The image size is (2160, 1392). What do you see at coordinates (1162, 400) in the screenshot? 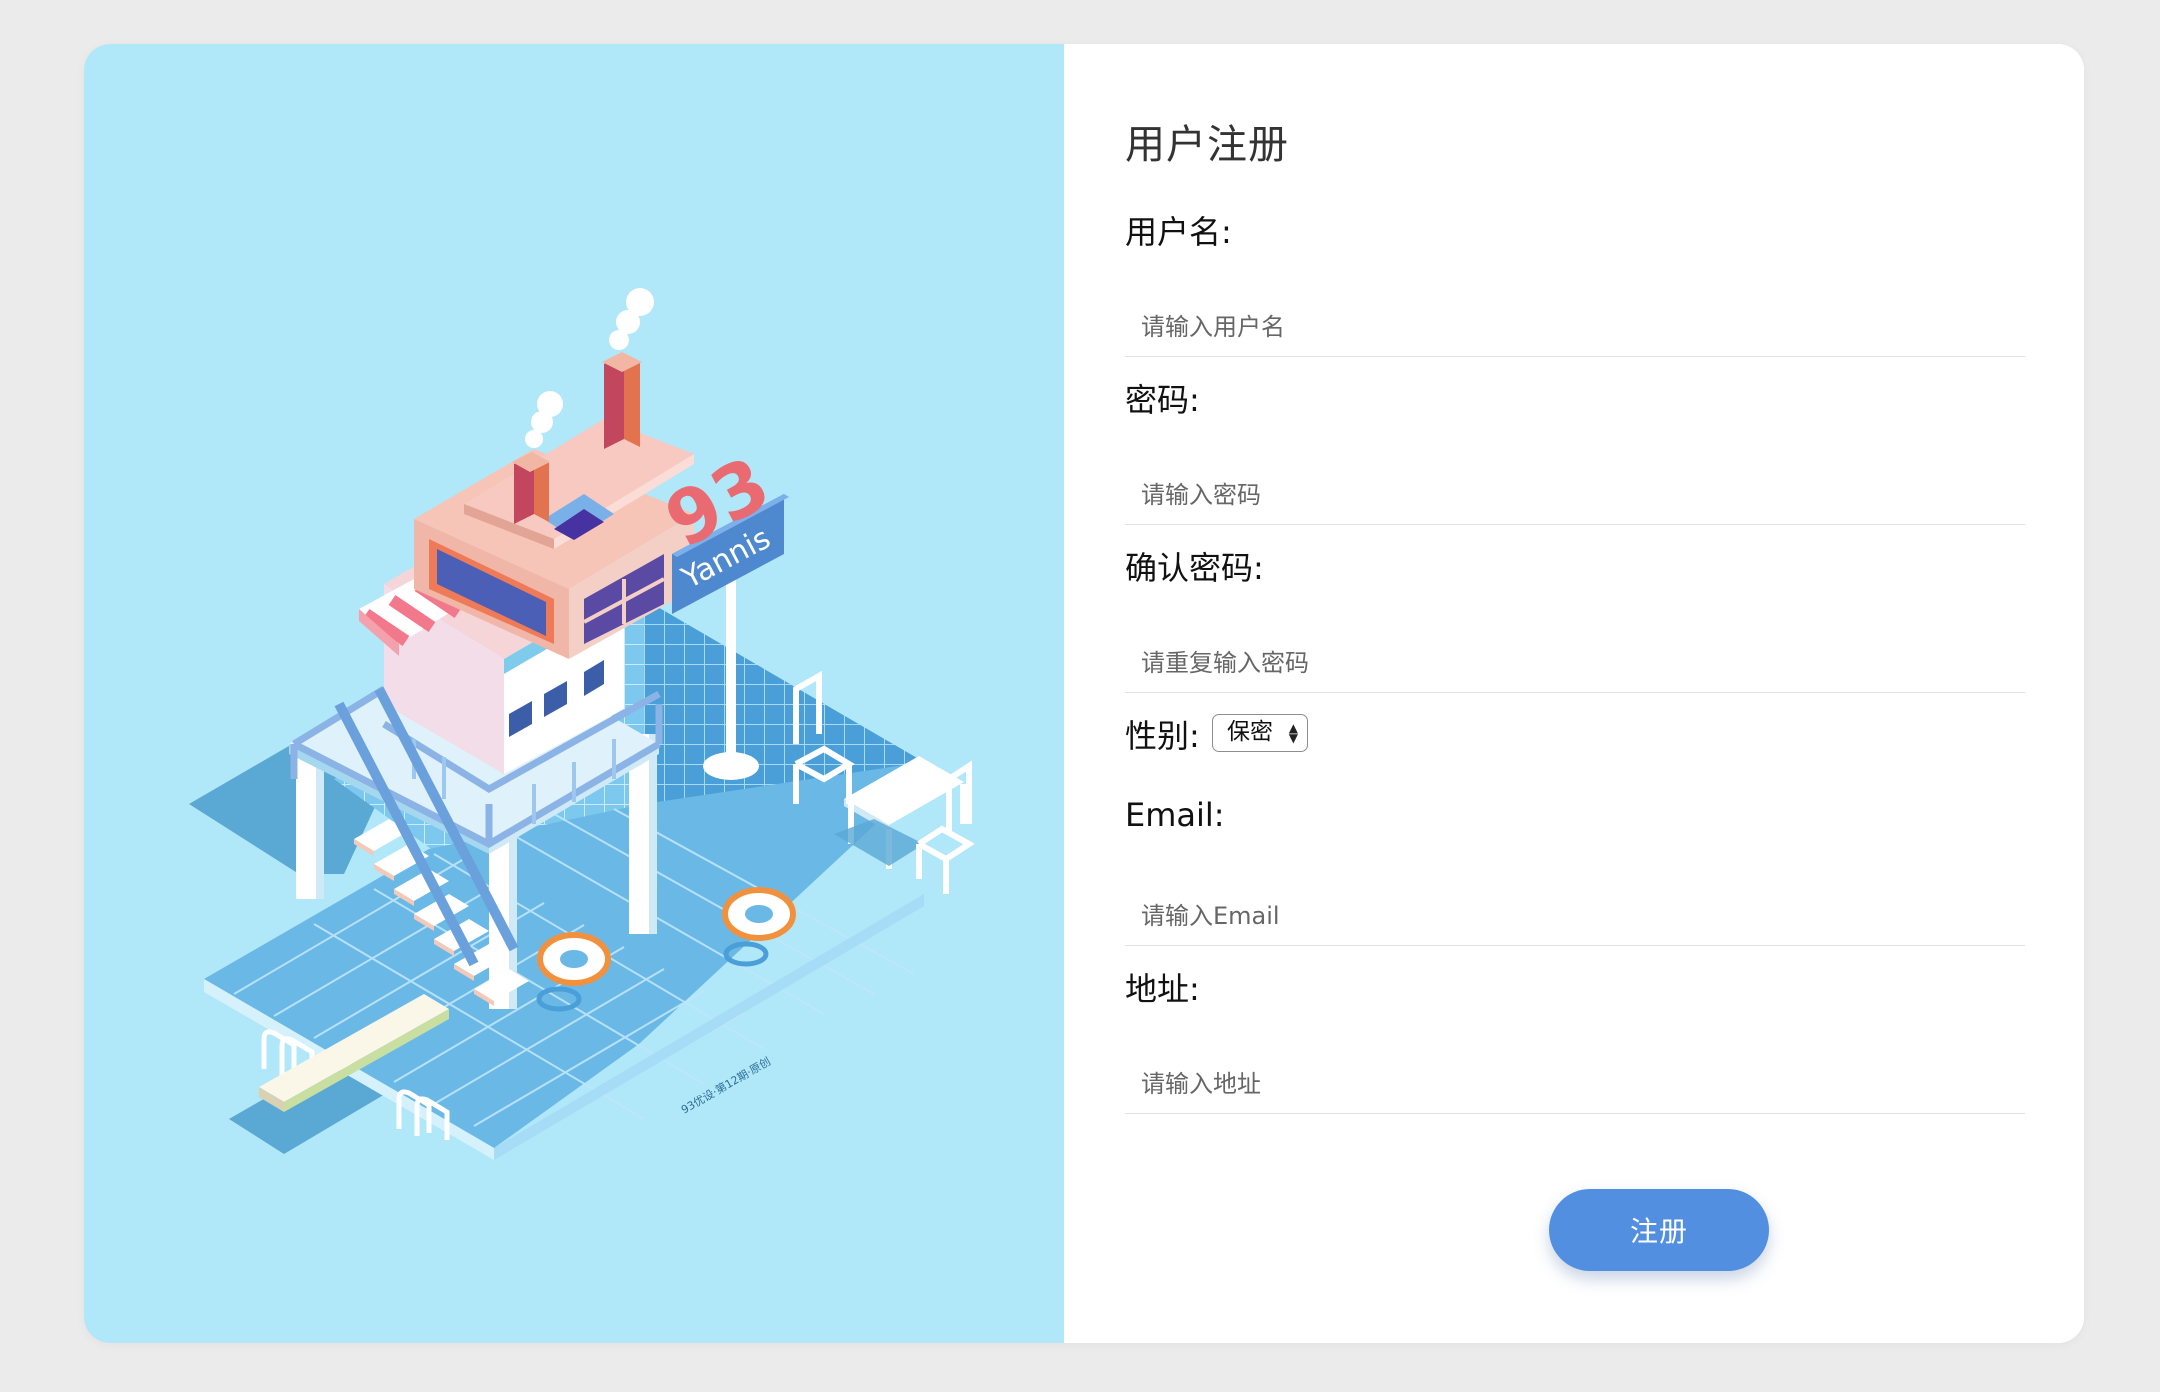
I see `password-label: 密码:` at bounding box center [1162, 400].